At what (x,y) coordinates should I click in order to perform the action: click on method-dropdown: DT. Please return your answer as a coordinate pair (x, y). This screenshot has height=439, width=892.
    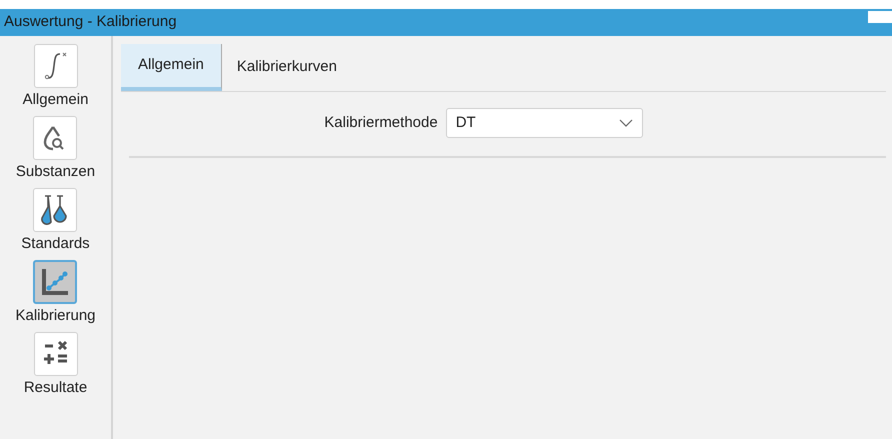
    Looking at the image, I should click on (544, 123).